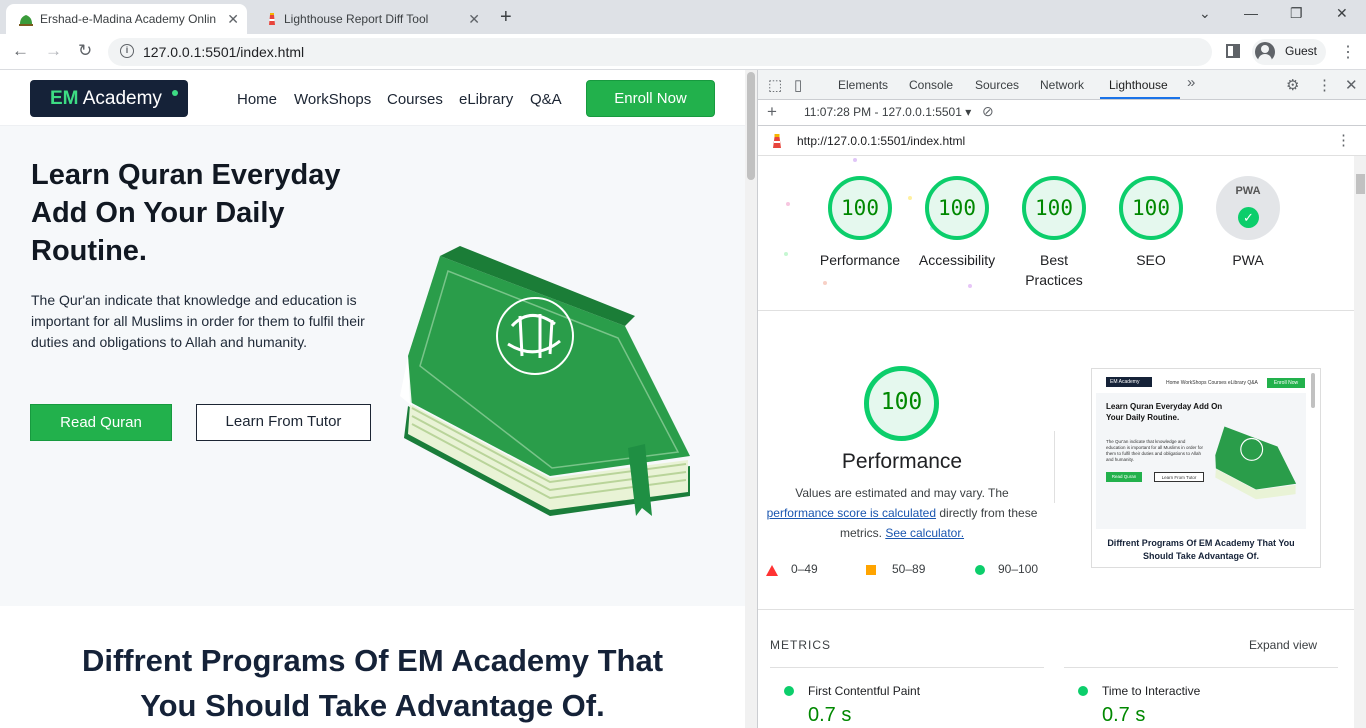 Image resolution: width=1366 pixels, height=728 pixels. I want to click on expand-view-toggle: Expand view, so click(1283, 645).